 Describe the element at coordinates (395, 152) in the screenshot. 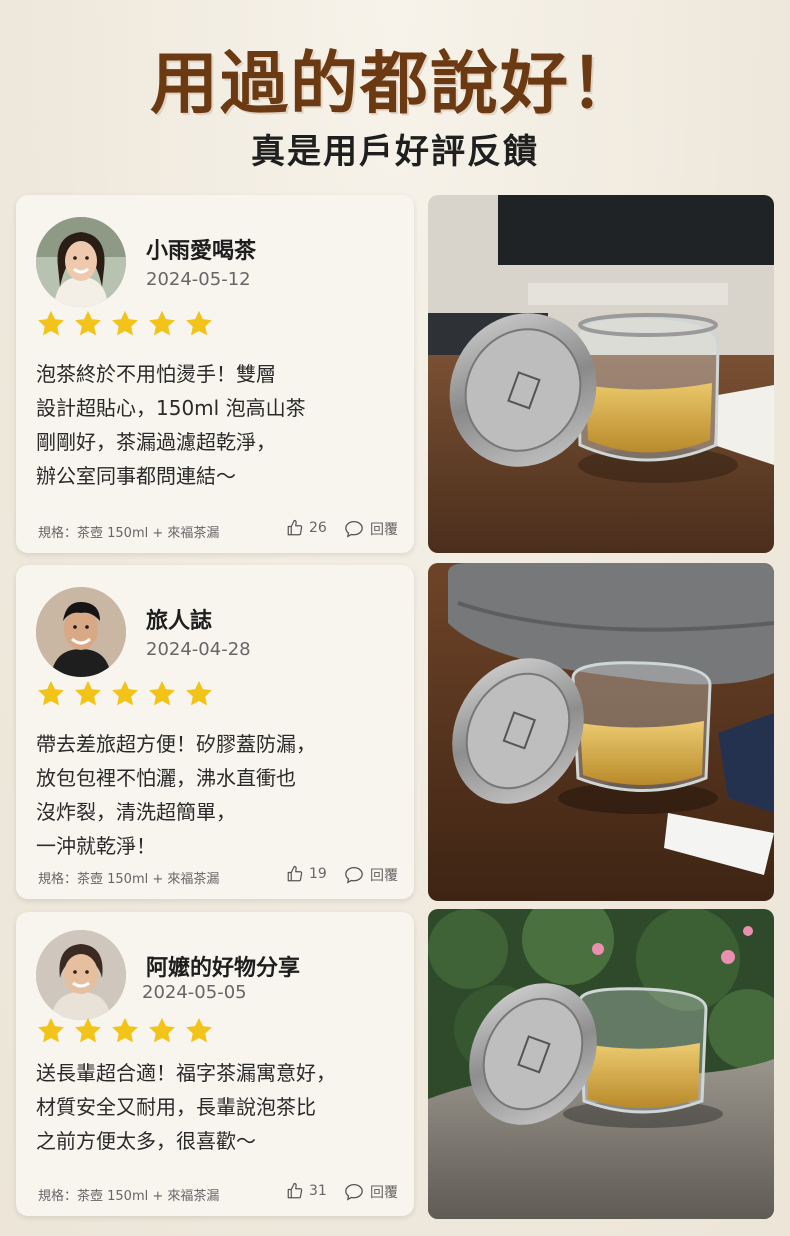

I see `page-subtitle: 真是用戶好評反饋` at that location.